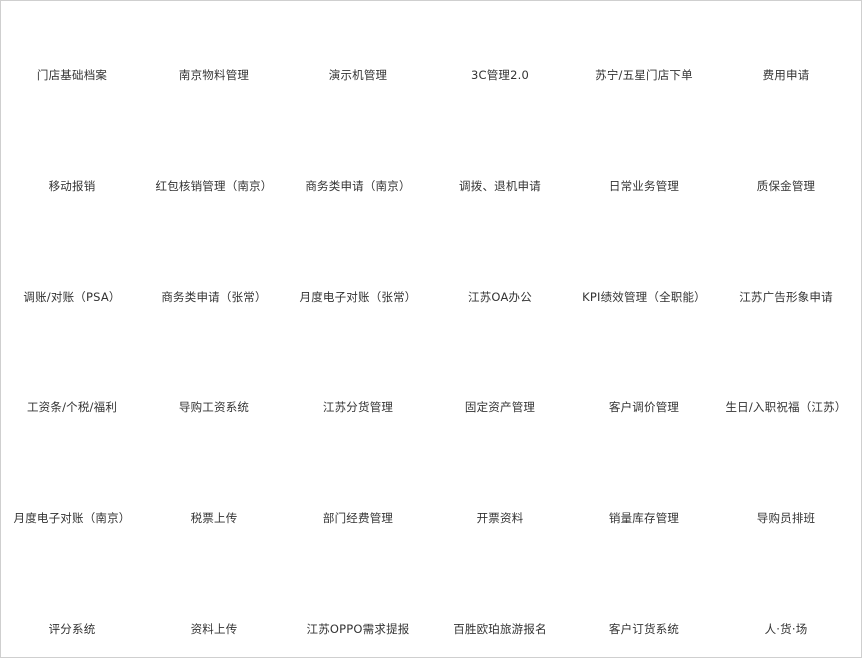 This screenshot has height=660, width=864. Describe the element at coordinates (214, 75) in the screenshot. I see `app-tile-label: 南京物料管理` at that location.